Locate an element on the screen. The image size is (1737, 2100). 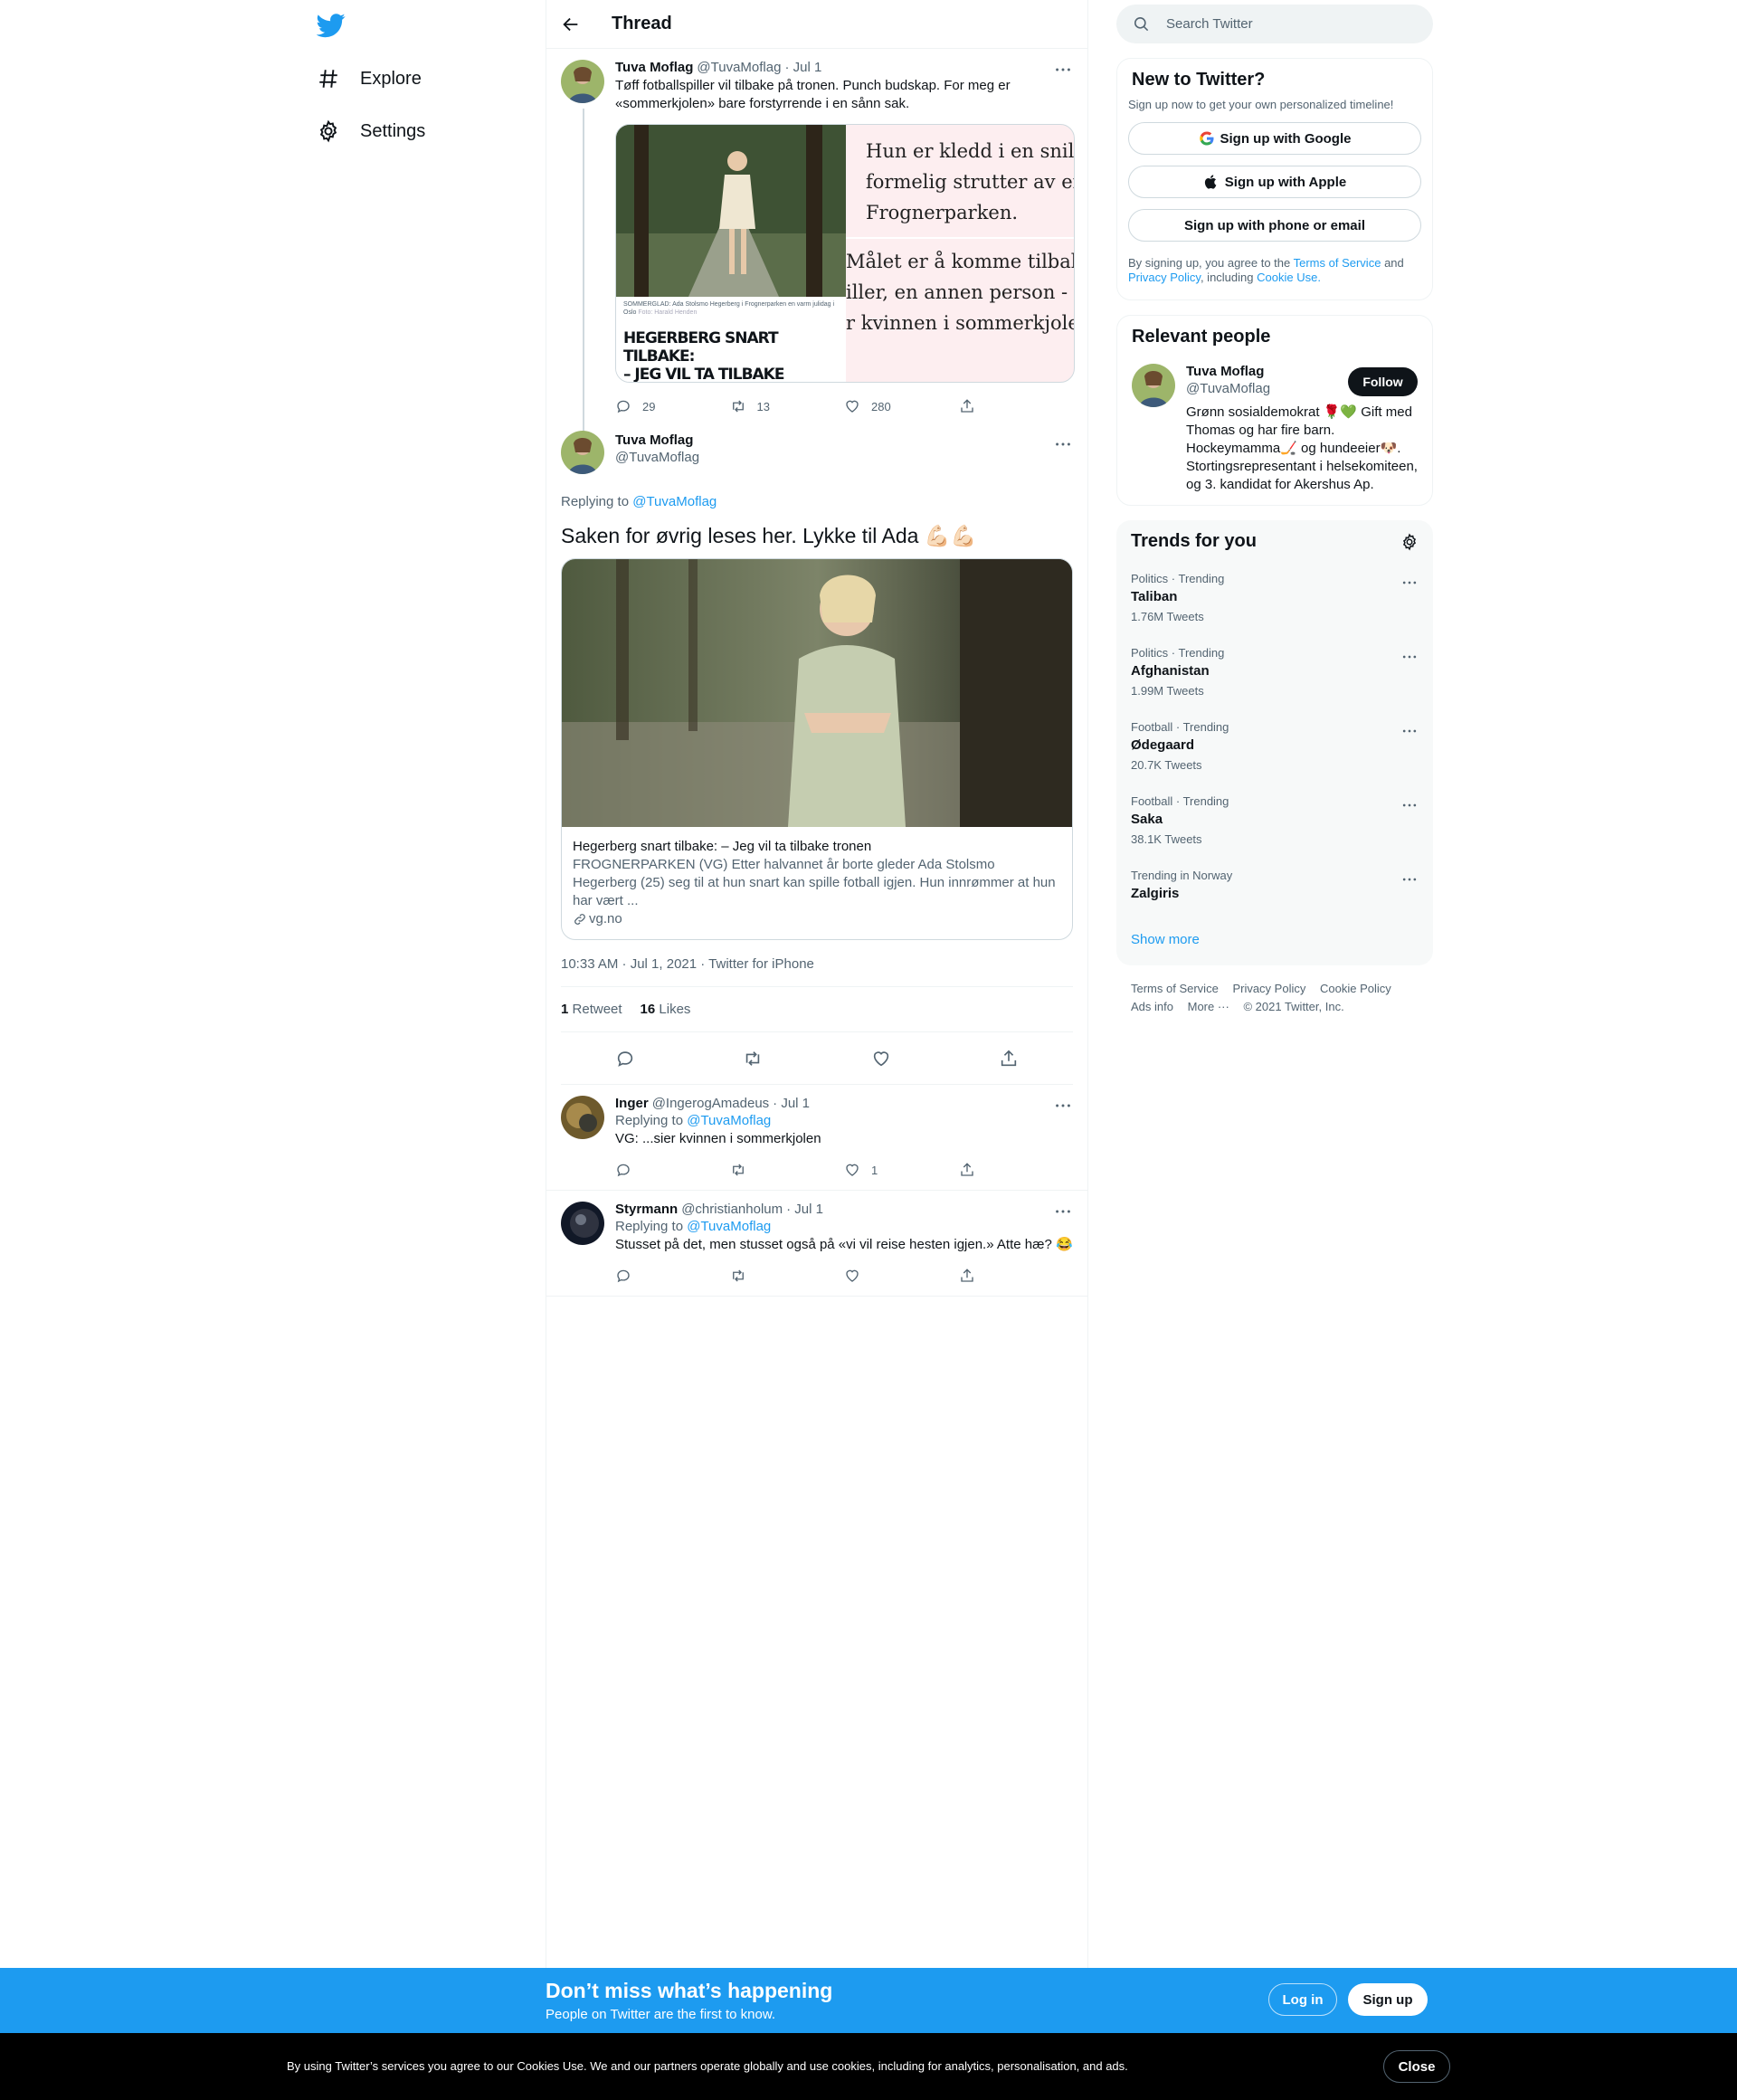
trend-item: Football · Trending Saka 38.1K Tweets is located at coordinates (1274, 822).